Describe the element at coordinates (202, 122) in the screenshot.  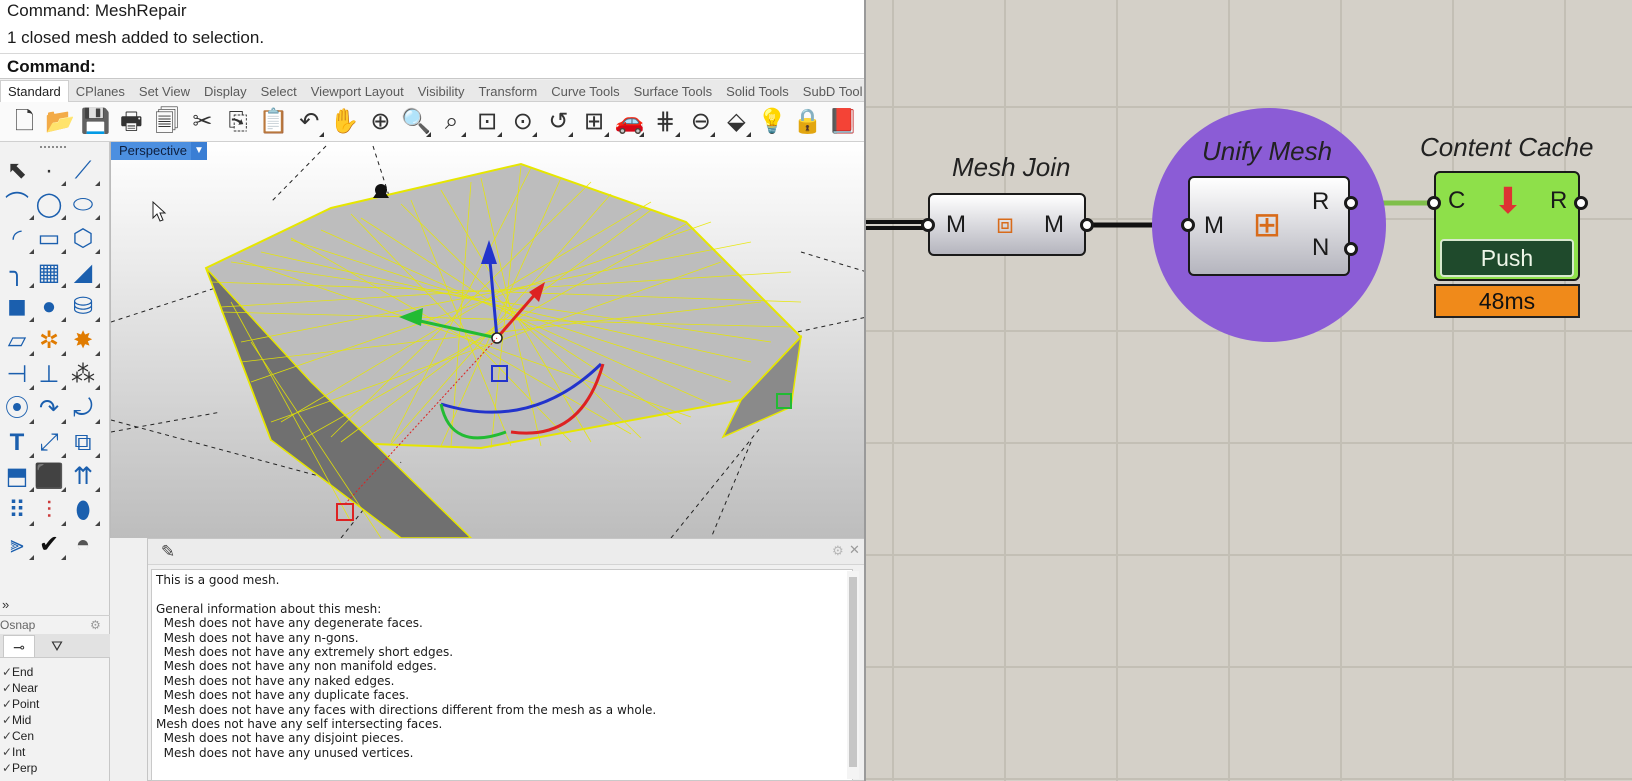
I see `cut-icon: ✂` at that location.